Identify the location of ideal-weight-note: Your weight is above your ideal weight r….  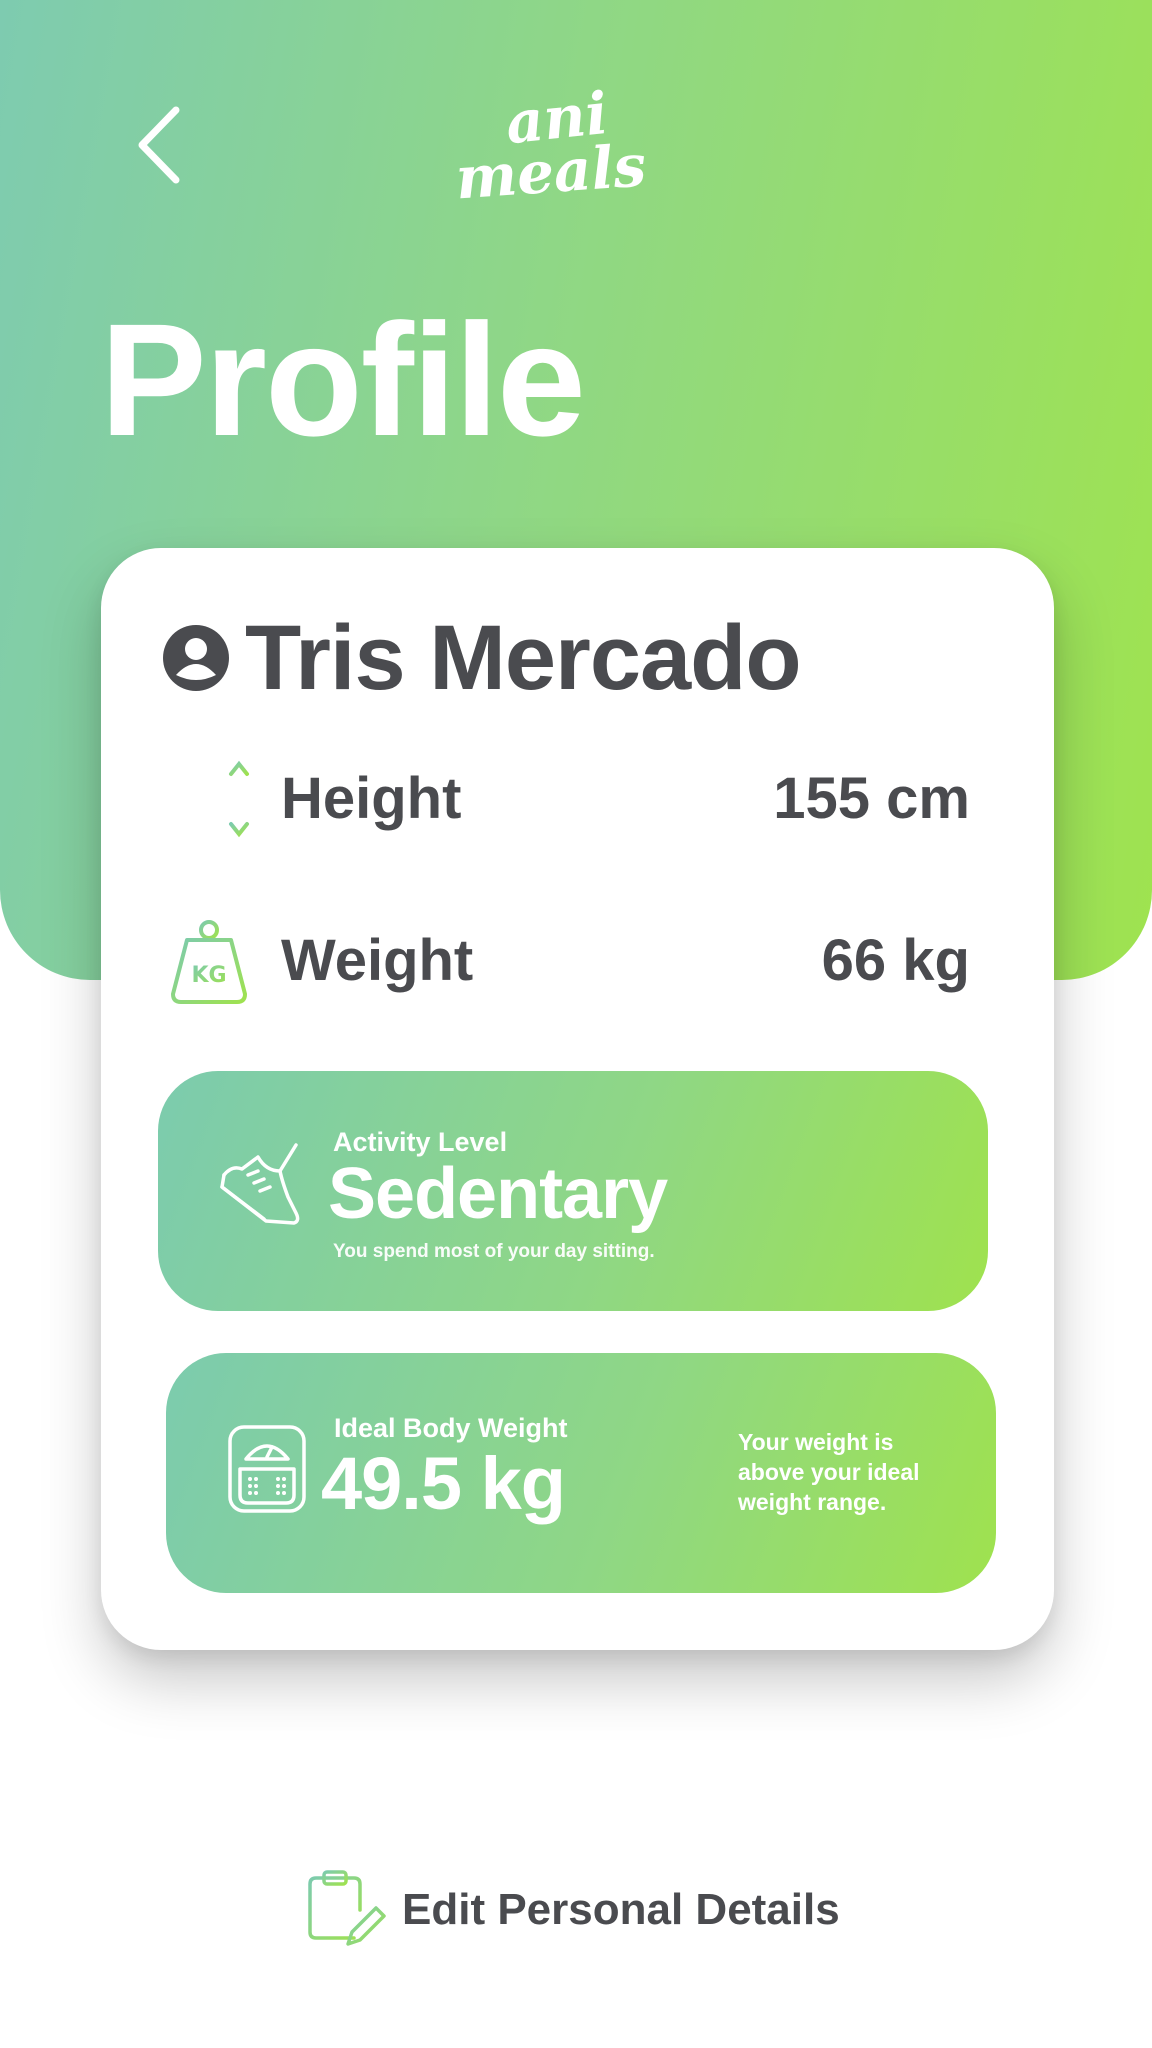
(829, 1472).